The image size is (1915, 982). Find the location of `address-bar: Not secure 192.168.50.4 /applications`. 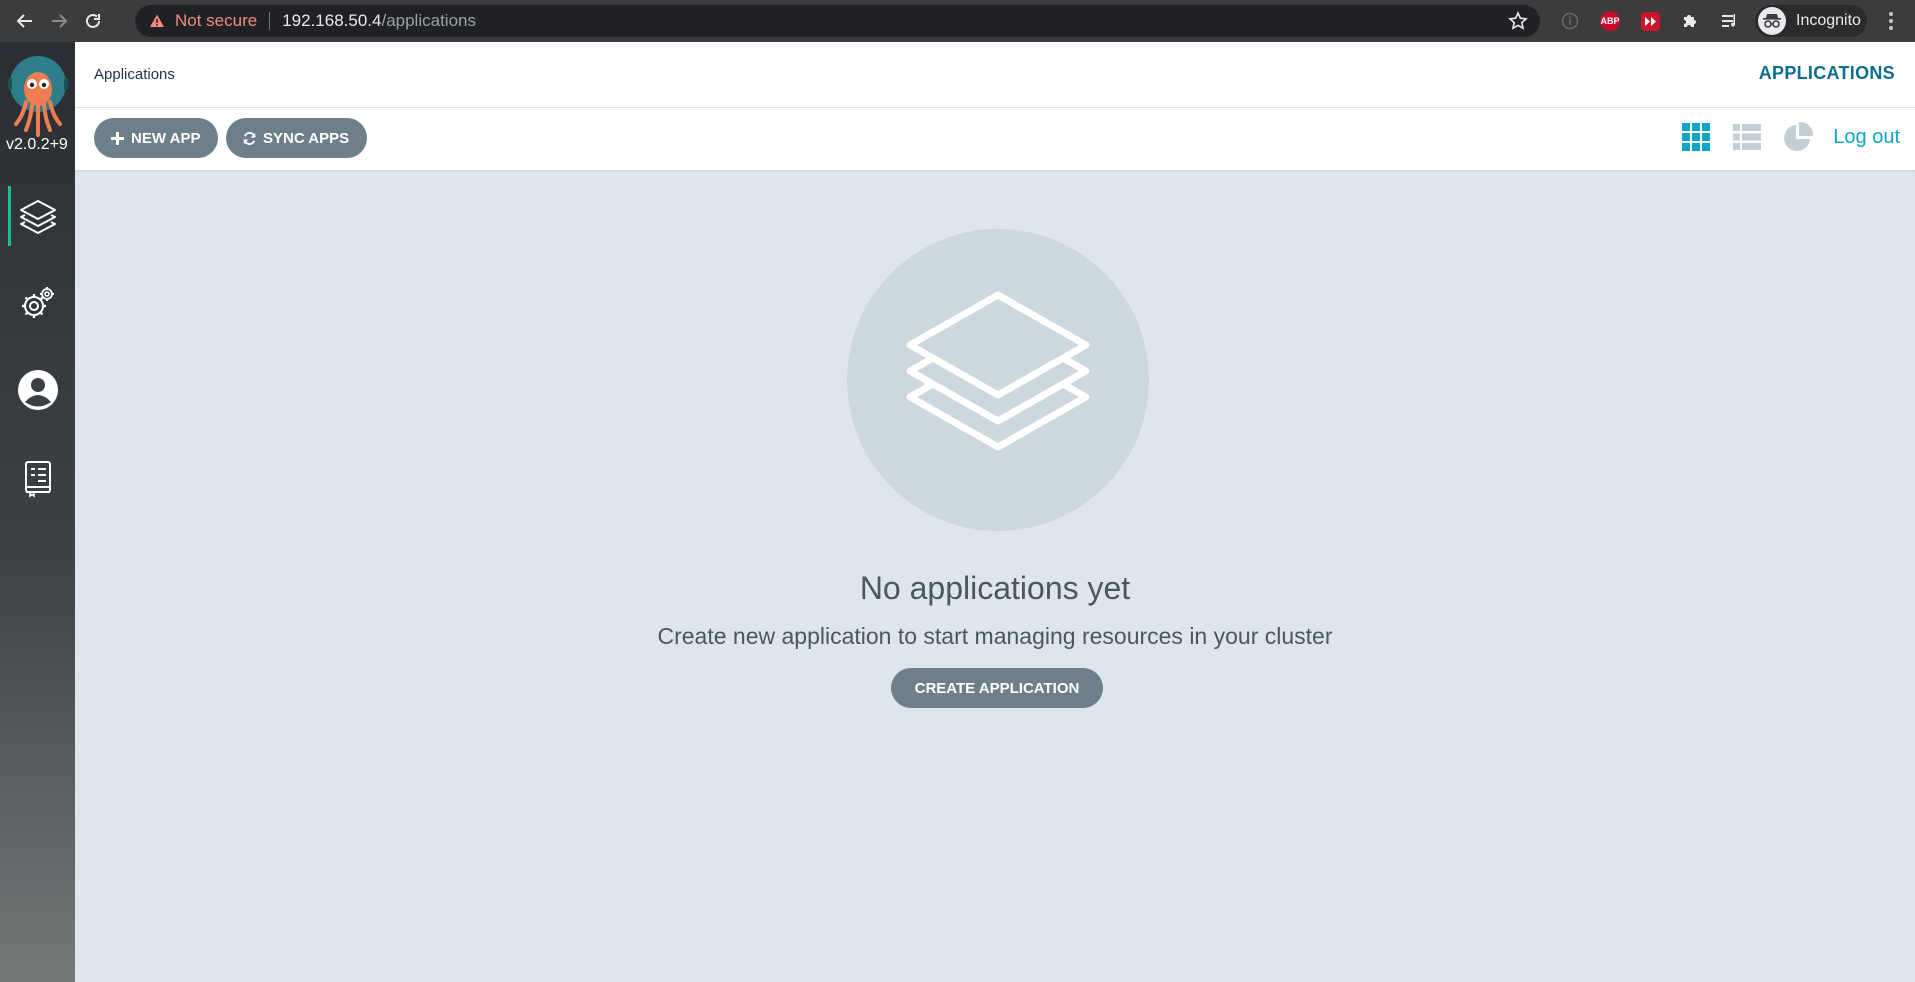

address-bar: Not secure 192.168.50.4 /applications is located at coordinates (837, 21).